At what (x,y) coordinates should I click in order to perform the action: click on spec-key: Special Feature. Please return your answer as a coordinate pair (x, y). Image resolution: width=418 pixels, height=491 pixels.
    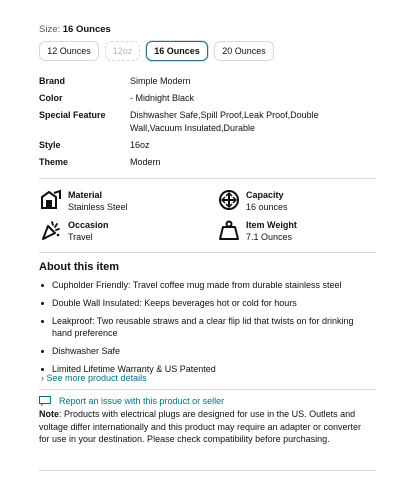
    Looking at the image, I should click on (72, 115).